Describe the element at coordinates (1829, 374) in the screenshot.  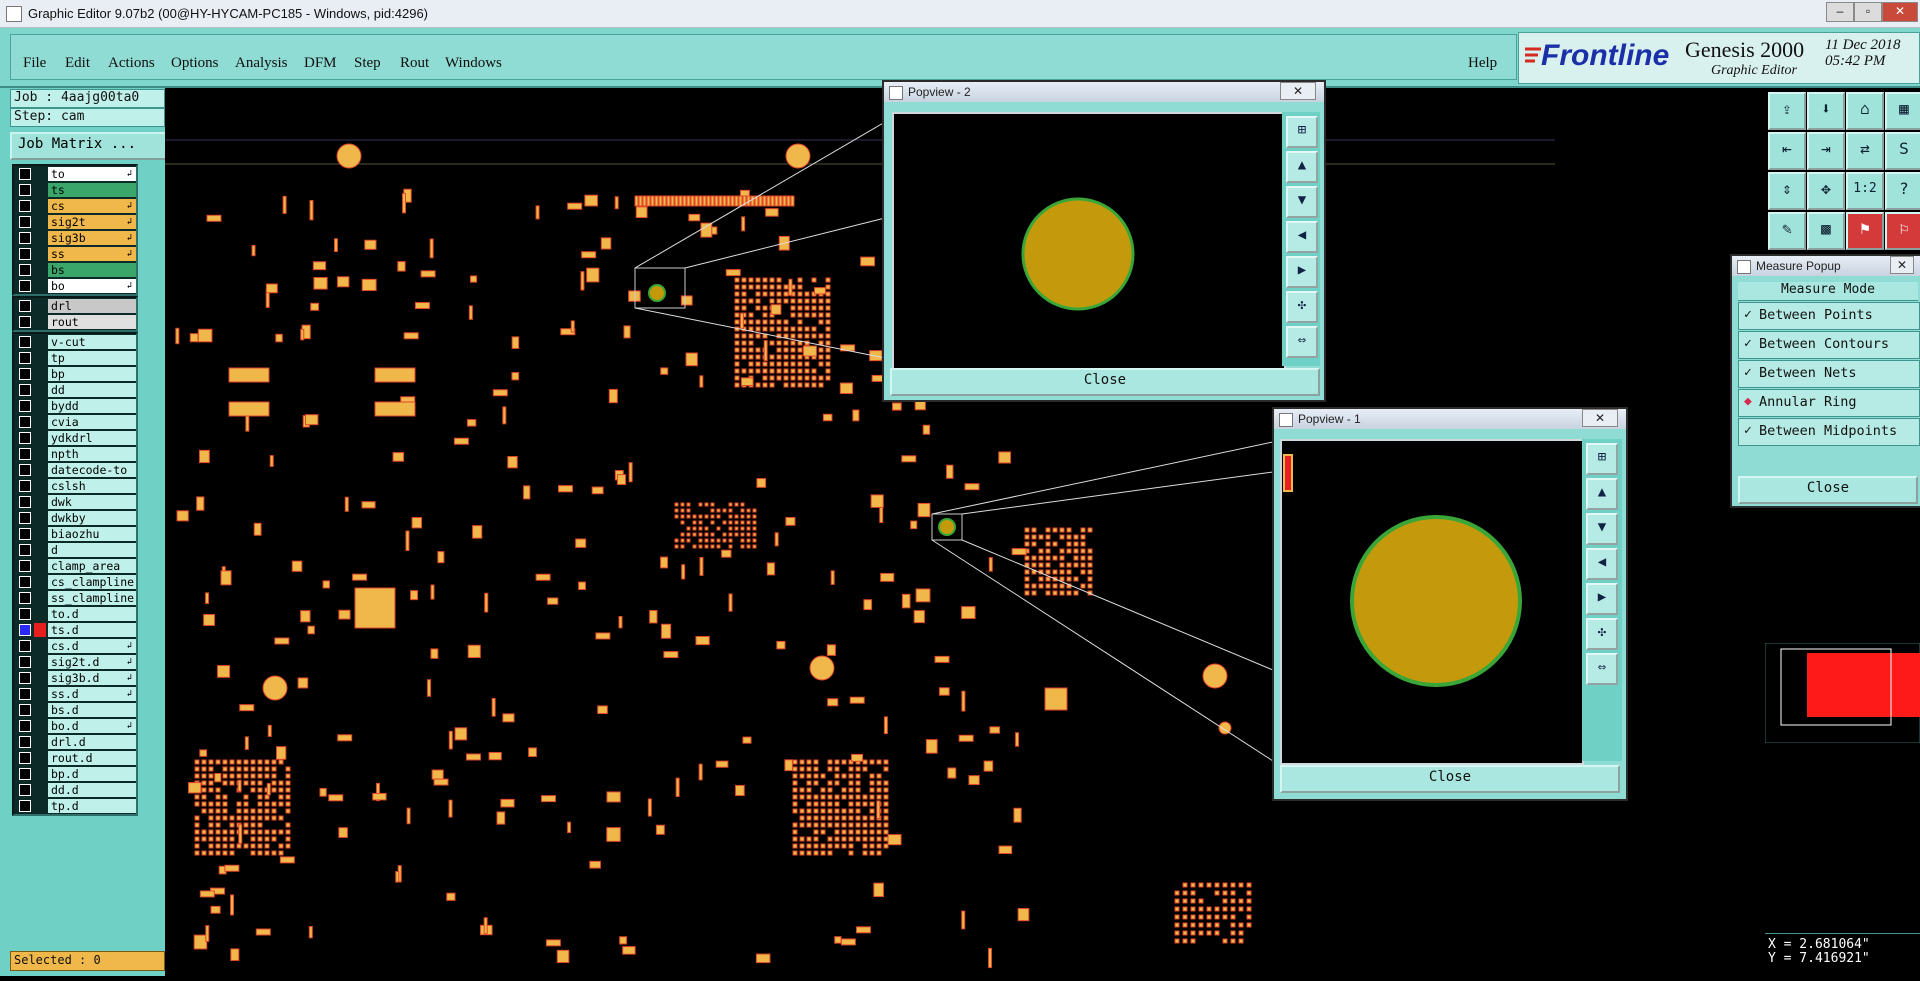
I see `measure-between-nets: ✓ Between Nets` at that location.